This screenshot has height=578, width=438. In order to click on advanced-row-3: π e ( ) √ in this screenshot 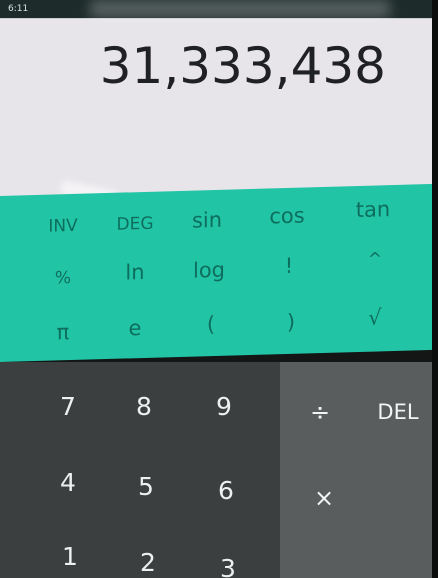, I will do `click(219, 328)`.